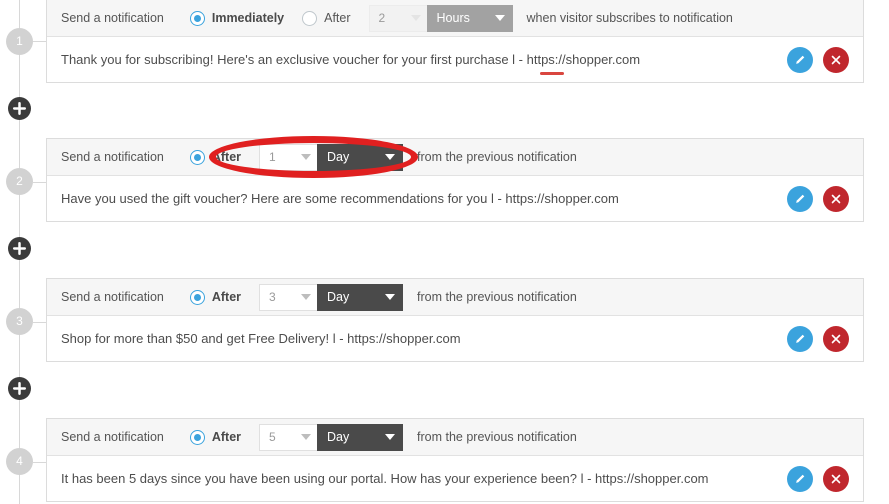 This screenshot has width=889, height=504. I want to click on delay-unit-text-2: Day, so click(338, 157).